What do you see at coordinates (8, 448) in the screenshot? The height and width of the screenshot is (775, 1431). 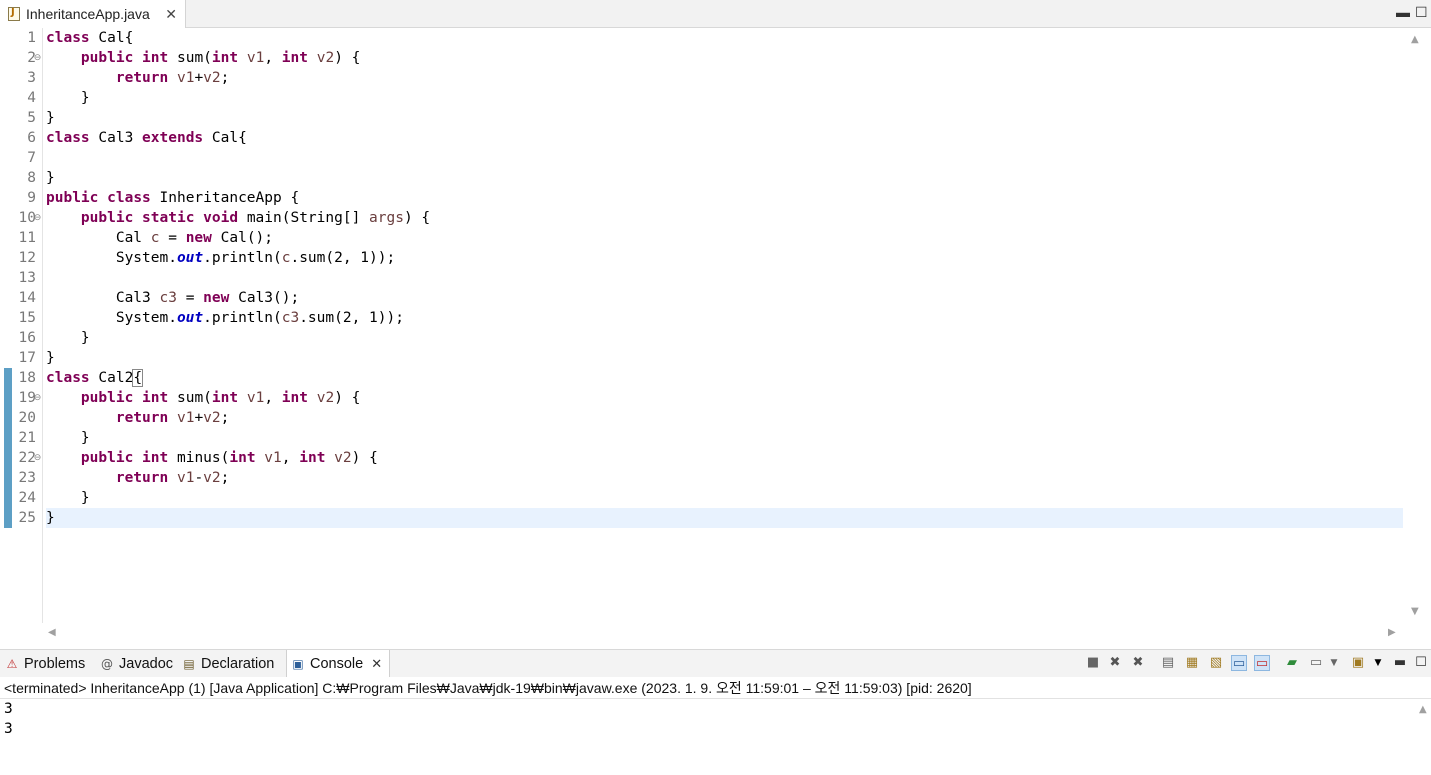 I see `change-ruler-indicator` at bounding box center [8, 448].